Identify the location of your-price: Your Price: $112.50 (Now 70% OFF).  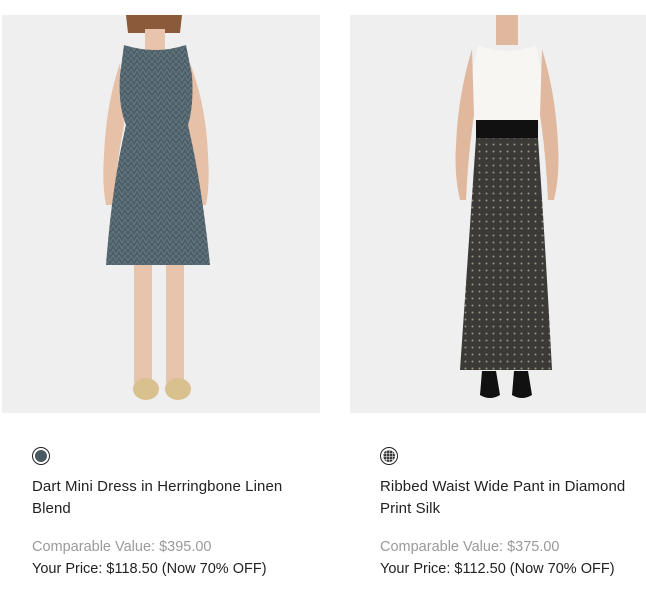
(497, 569).